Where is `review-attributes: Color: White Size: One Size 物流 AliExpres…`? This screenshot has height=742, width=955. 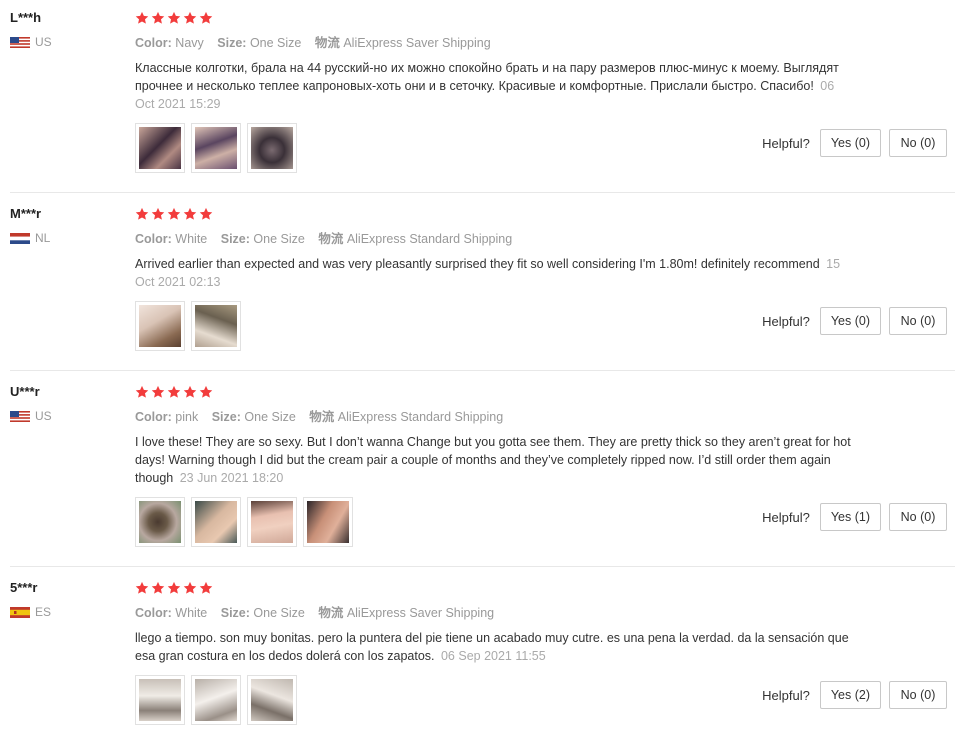 review-attributes: Color: White Size: One Size 物流 AliExpres… is located at coordinates (495, 613).